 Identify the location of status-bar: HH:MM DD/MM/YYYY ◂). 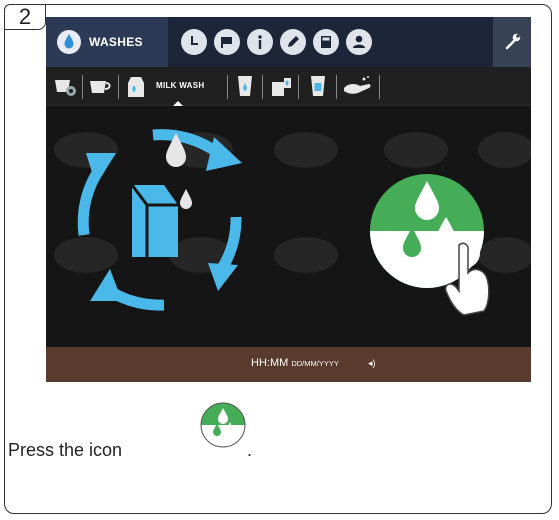
(288, 364).